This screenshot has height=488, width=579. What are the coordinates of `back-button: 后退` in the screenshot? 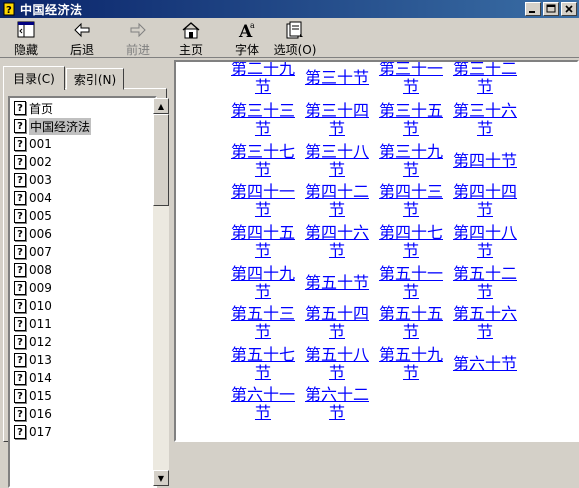 It's located at (82, 38).